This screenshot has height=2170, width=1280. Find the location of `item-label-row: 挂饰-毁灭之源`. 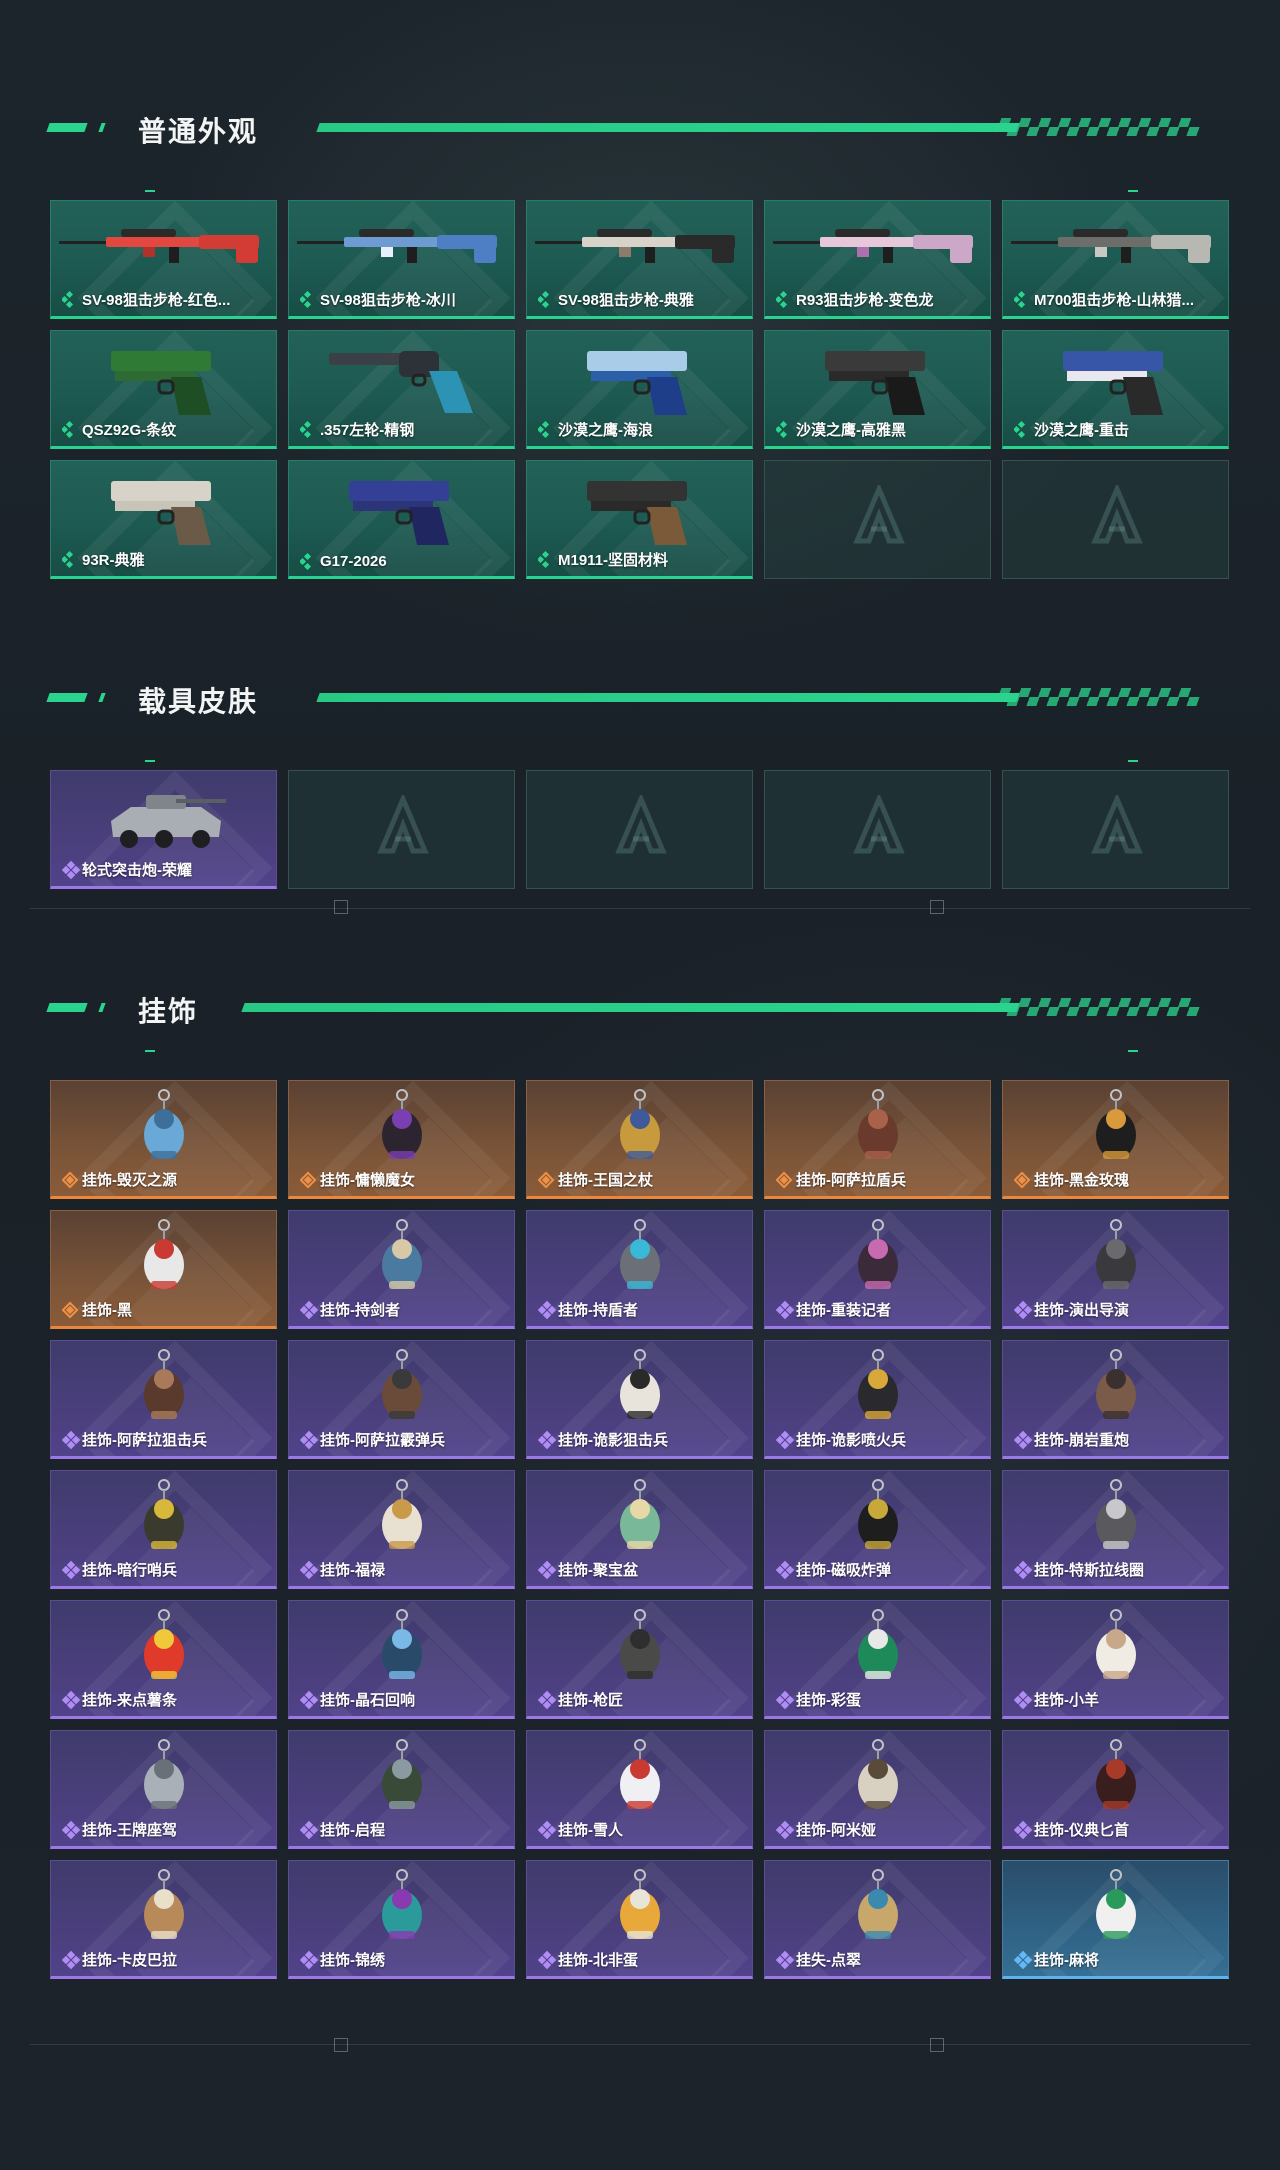

item-label-row: 挂饰-毁灭之源 is located at coordinates (166, 1179).